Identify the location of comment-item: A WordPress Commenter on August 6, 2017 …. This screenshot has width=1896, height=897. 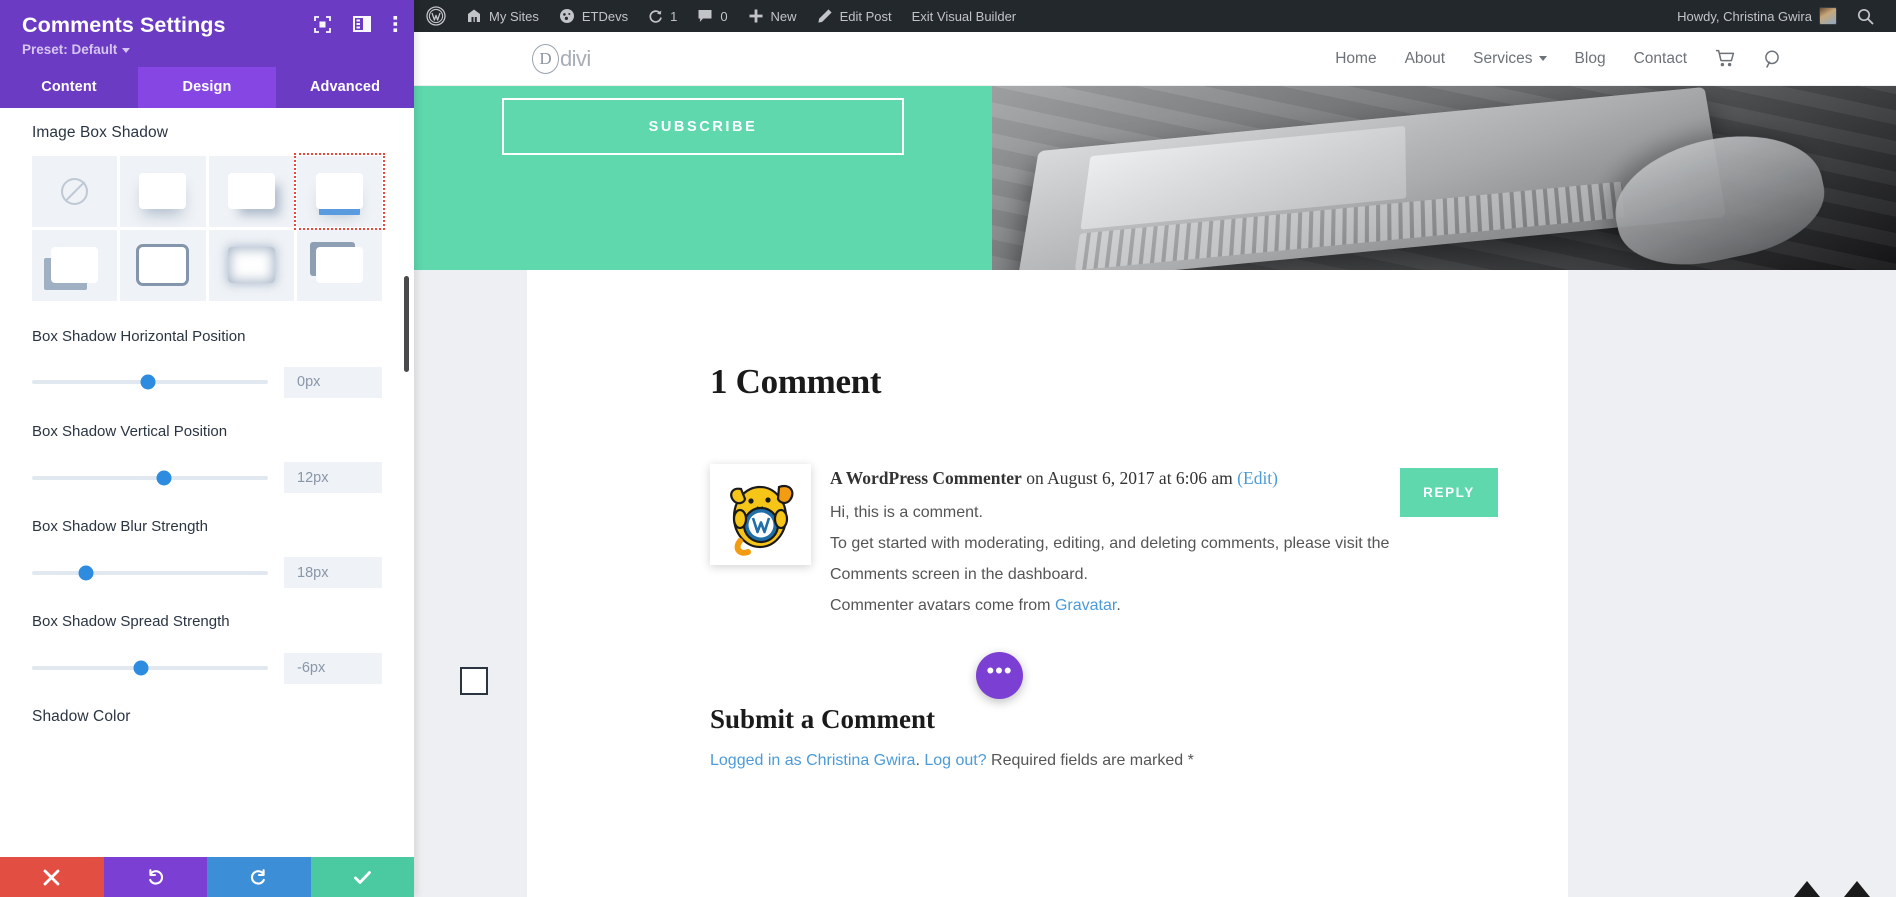
(1139, 544).